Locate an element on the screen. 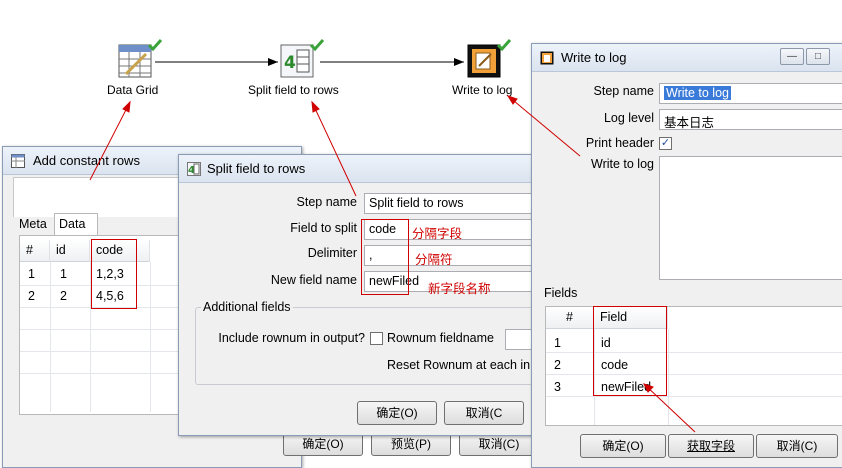 The image size is (842, 468). maximize-icon: □ is located at coordinates (818, 56).